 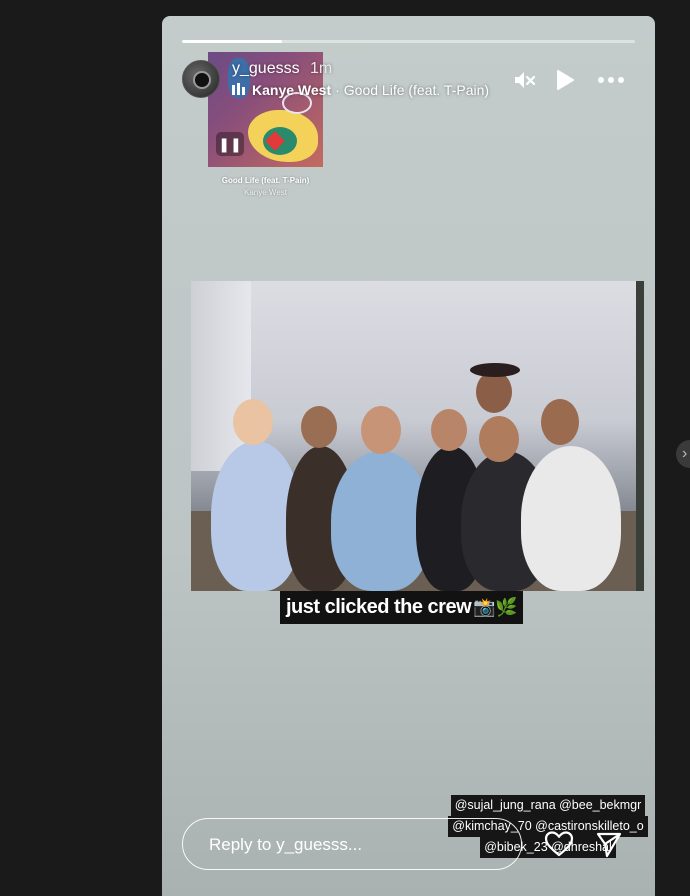 I want to click on story-username: y_guesss, so click(x=266, y=69).